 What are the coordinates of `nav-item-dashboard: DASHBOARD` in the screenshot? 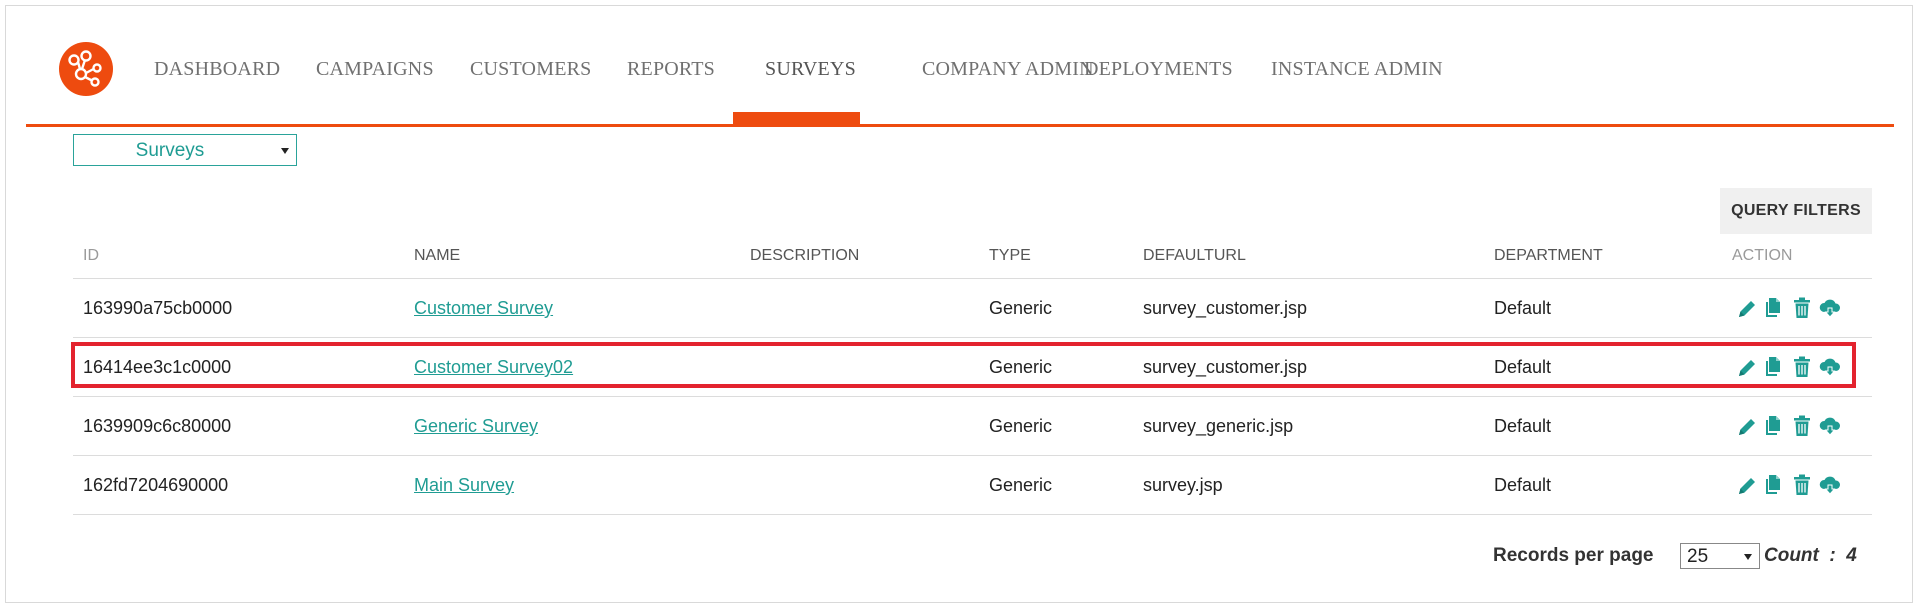 It's located at (217, 69).